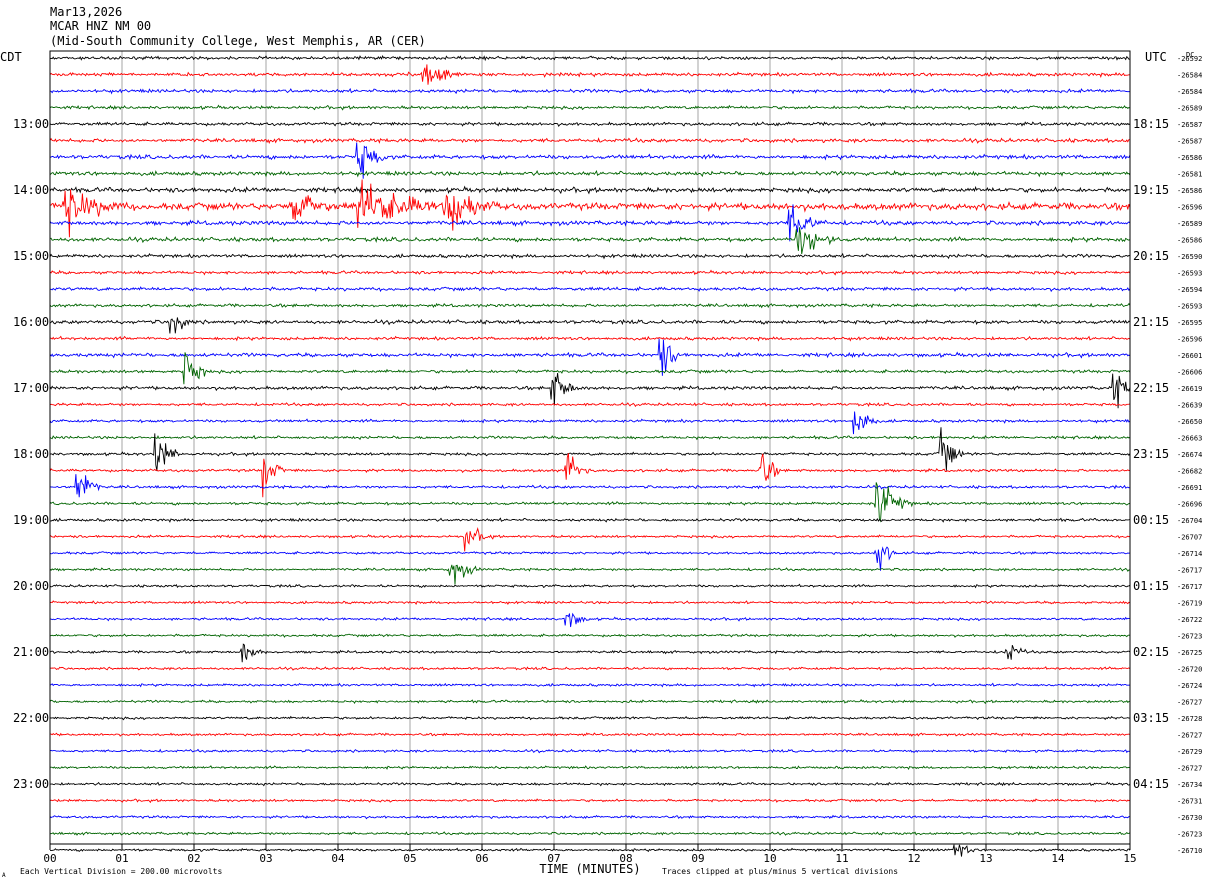 This screenshot has width=1210, height=886. What do you see at coordinates (49, 858) in the screenshot?
I see `x-tick-label-00: 00` at bounding box center [49, 858].